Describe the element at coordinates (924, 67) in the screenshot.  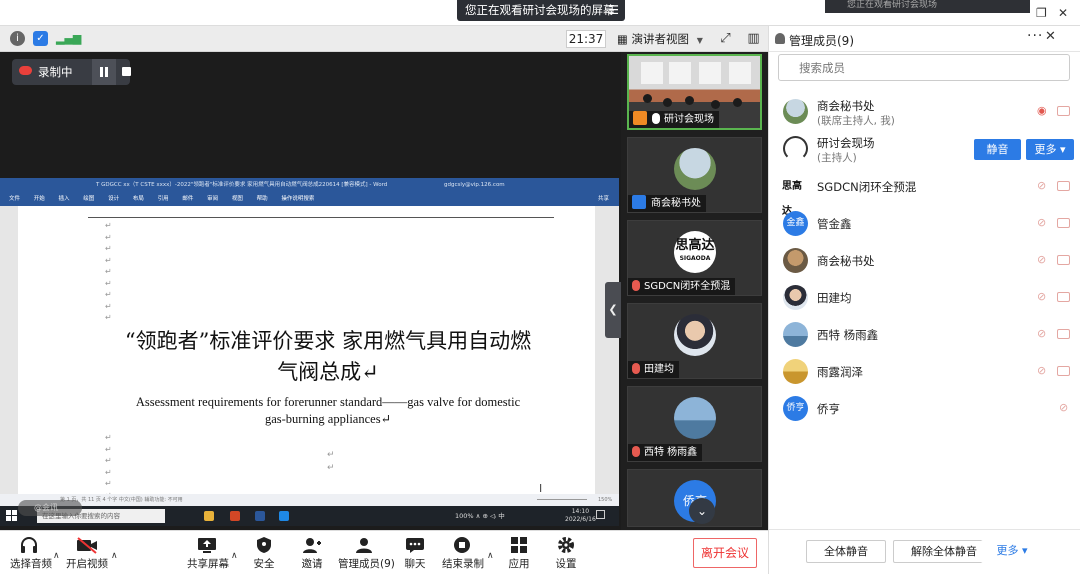
I see `member-search-input` at that location.